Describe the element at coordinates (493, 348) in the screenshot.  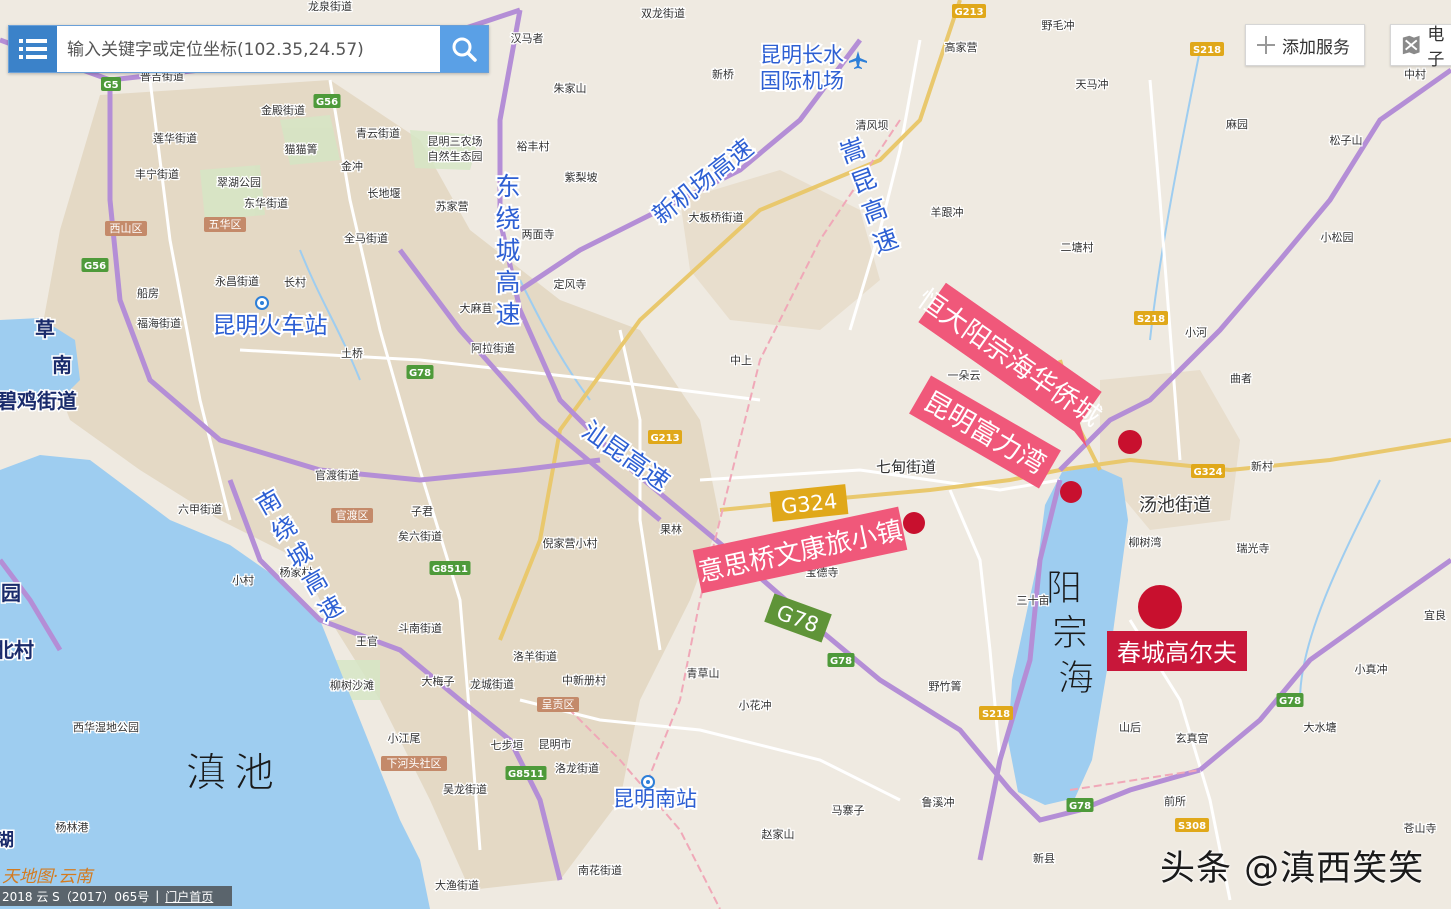
I see `place-label: 阿拉街道` at that location.